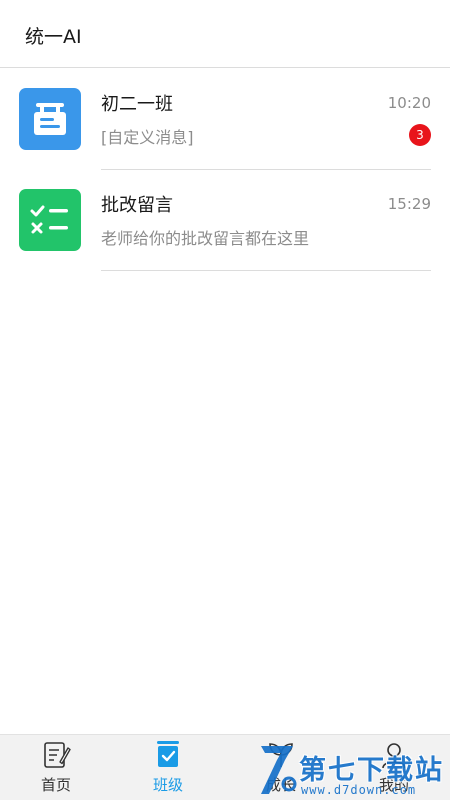  Describe the element at coordinates (56, 755) in the screenshot. I see `homework-note-icon` at that location.